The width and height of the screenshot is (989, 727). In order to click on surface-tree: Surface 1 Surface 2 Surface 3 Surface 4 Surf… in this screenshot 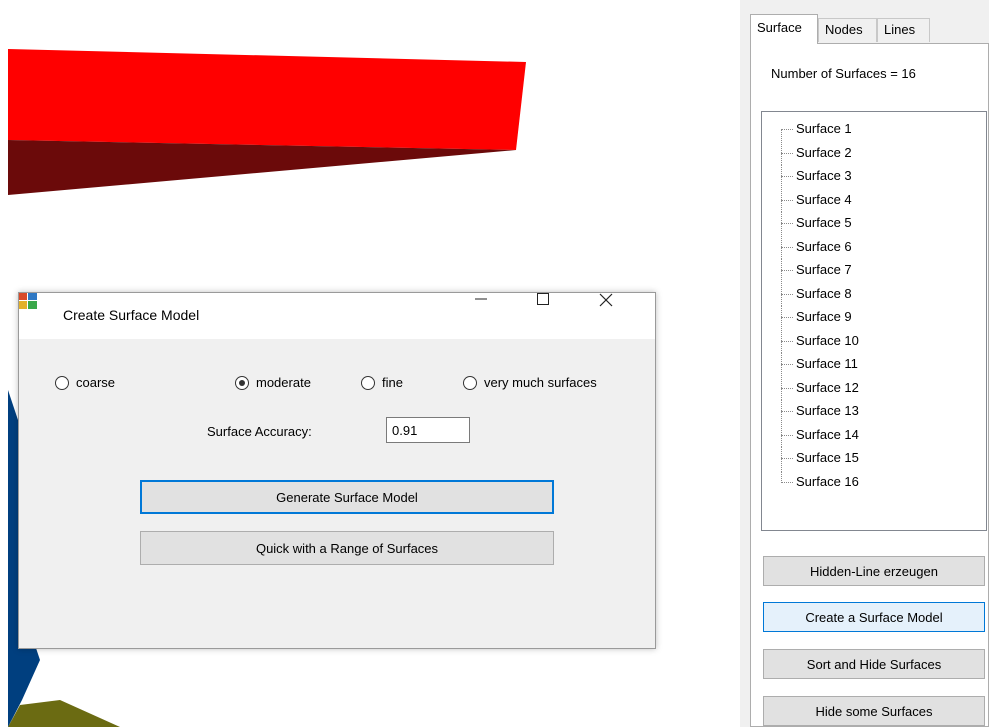, I will do `click(874, 321)`.